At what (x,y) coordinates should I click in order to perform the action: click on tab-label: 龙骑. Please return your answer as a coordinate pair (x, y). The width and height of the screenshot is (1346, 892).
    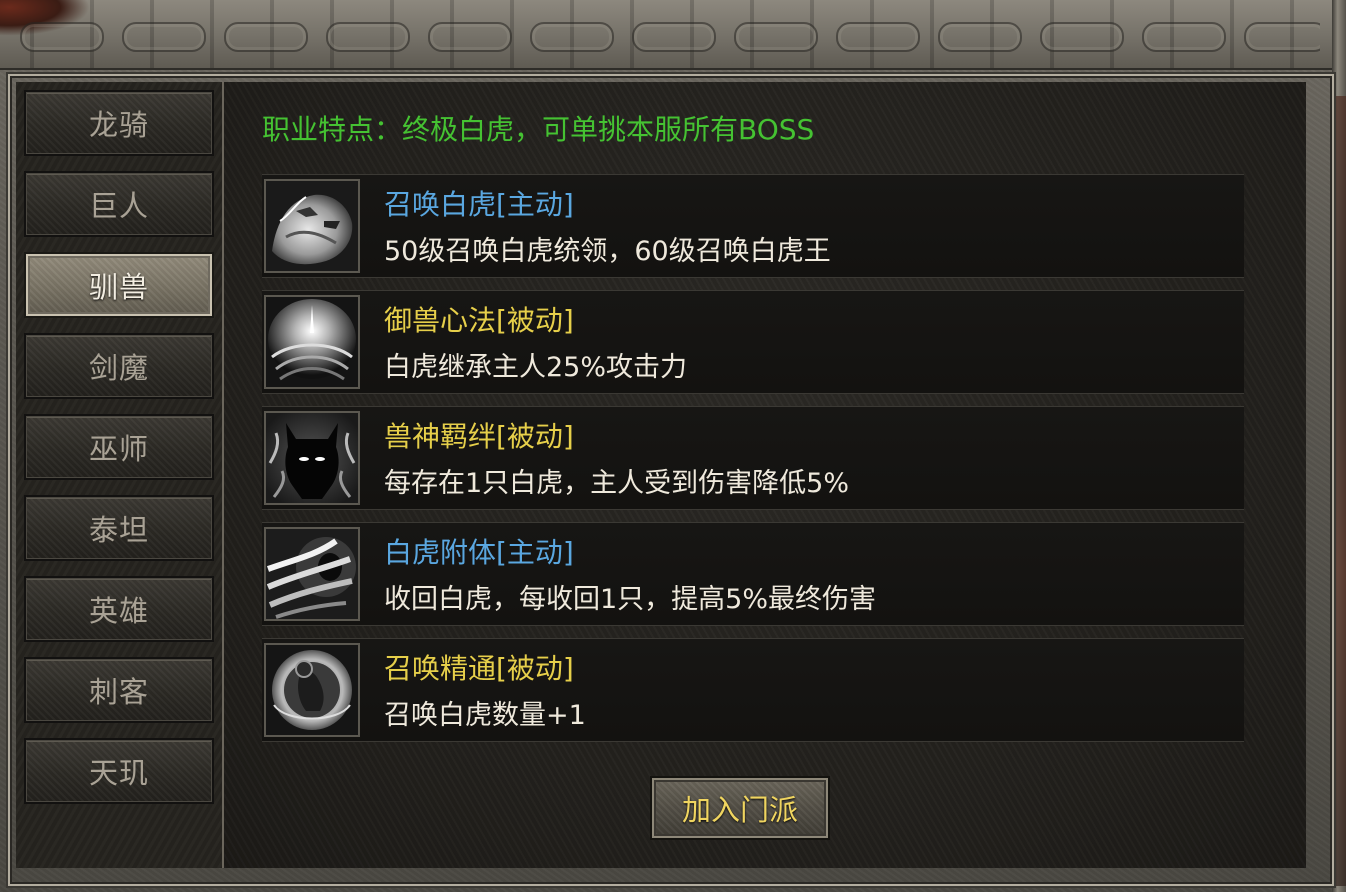
    Looking at the image, I should click on (118, 125).